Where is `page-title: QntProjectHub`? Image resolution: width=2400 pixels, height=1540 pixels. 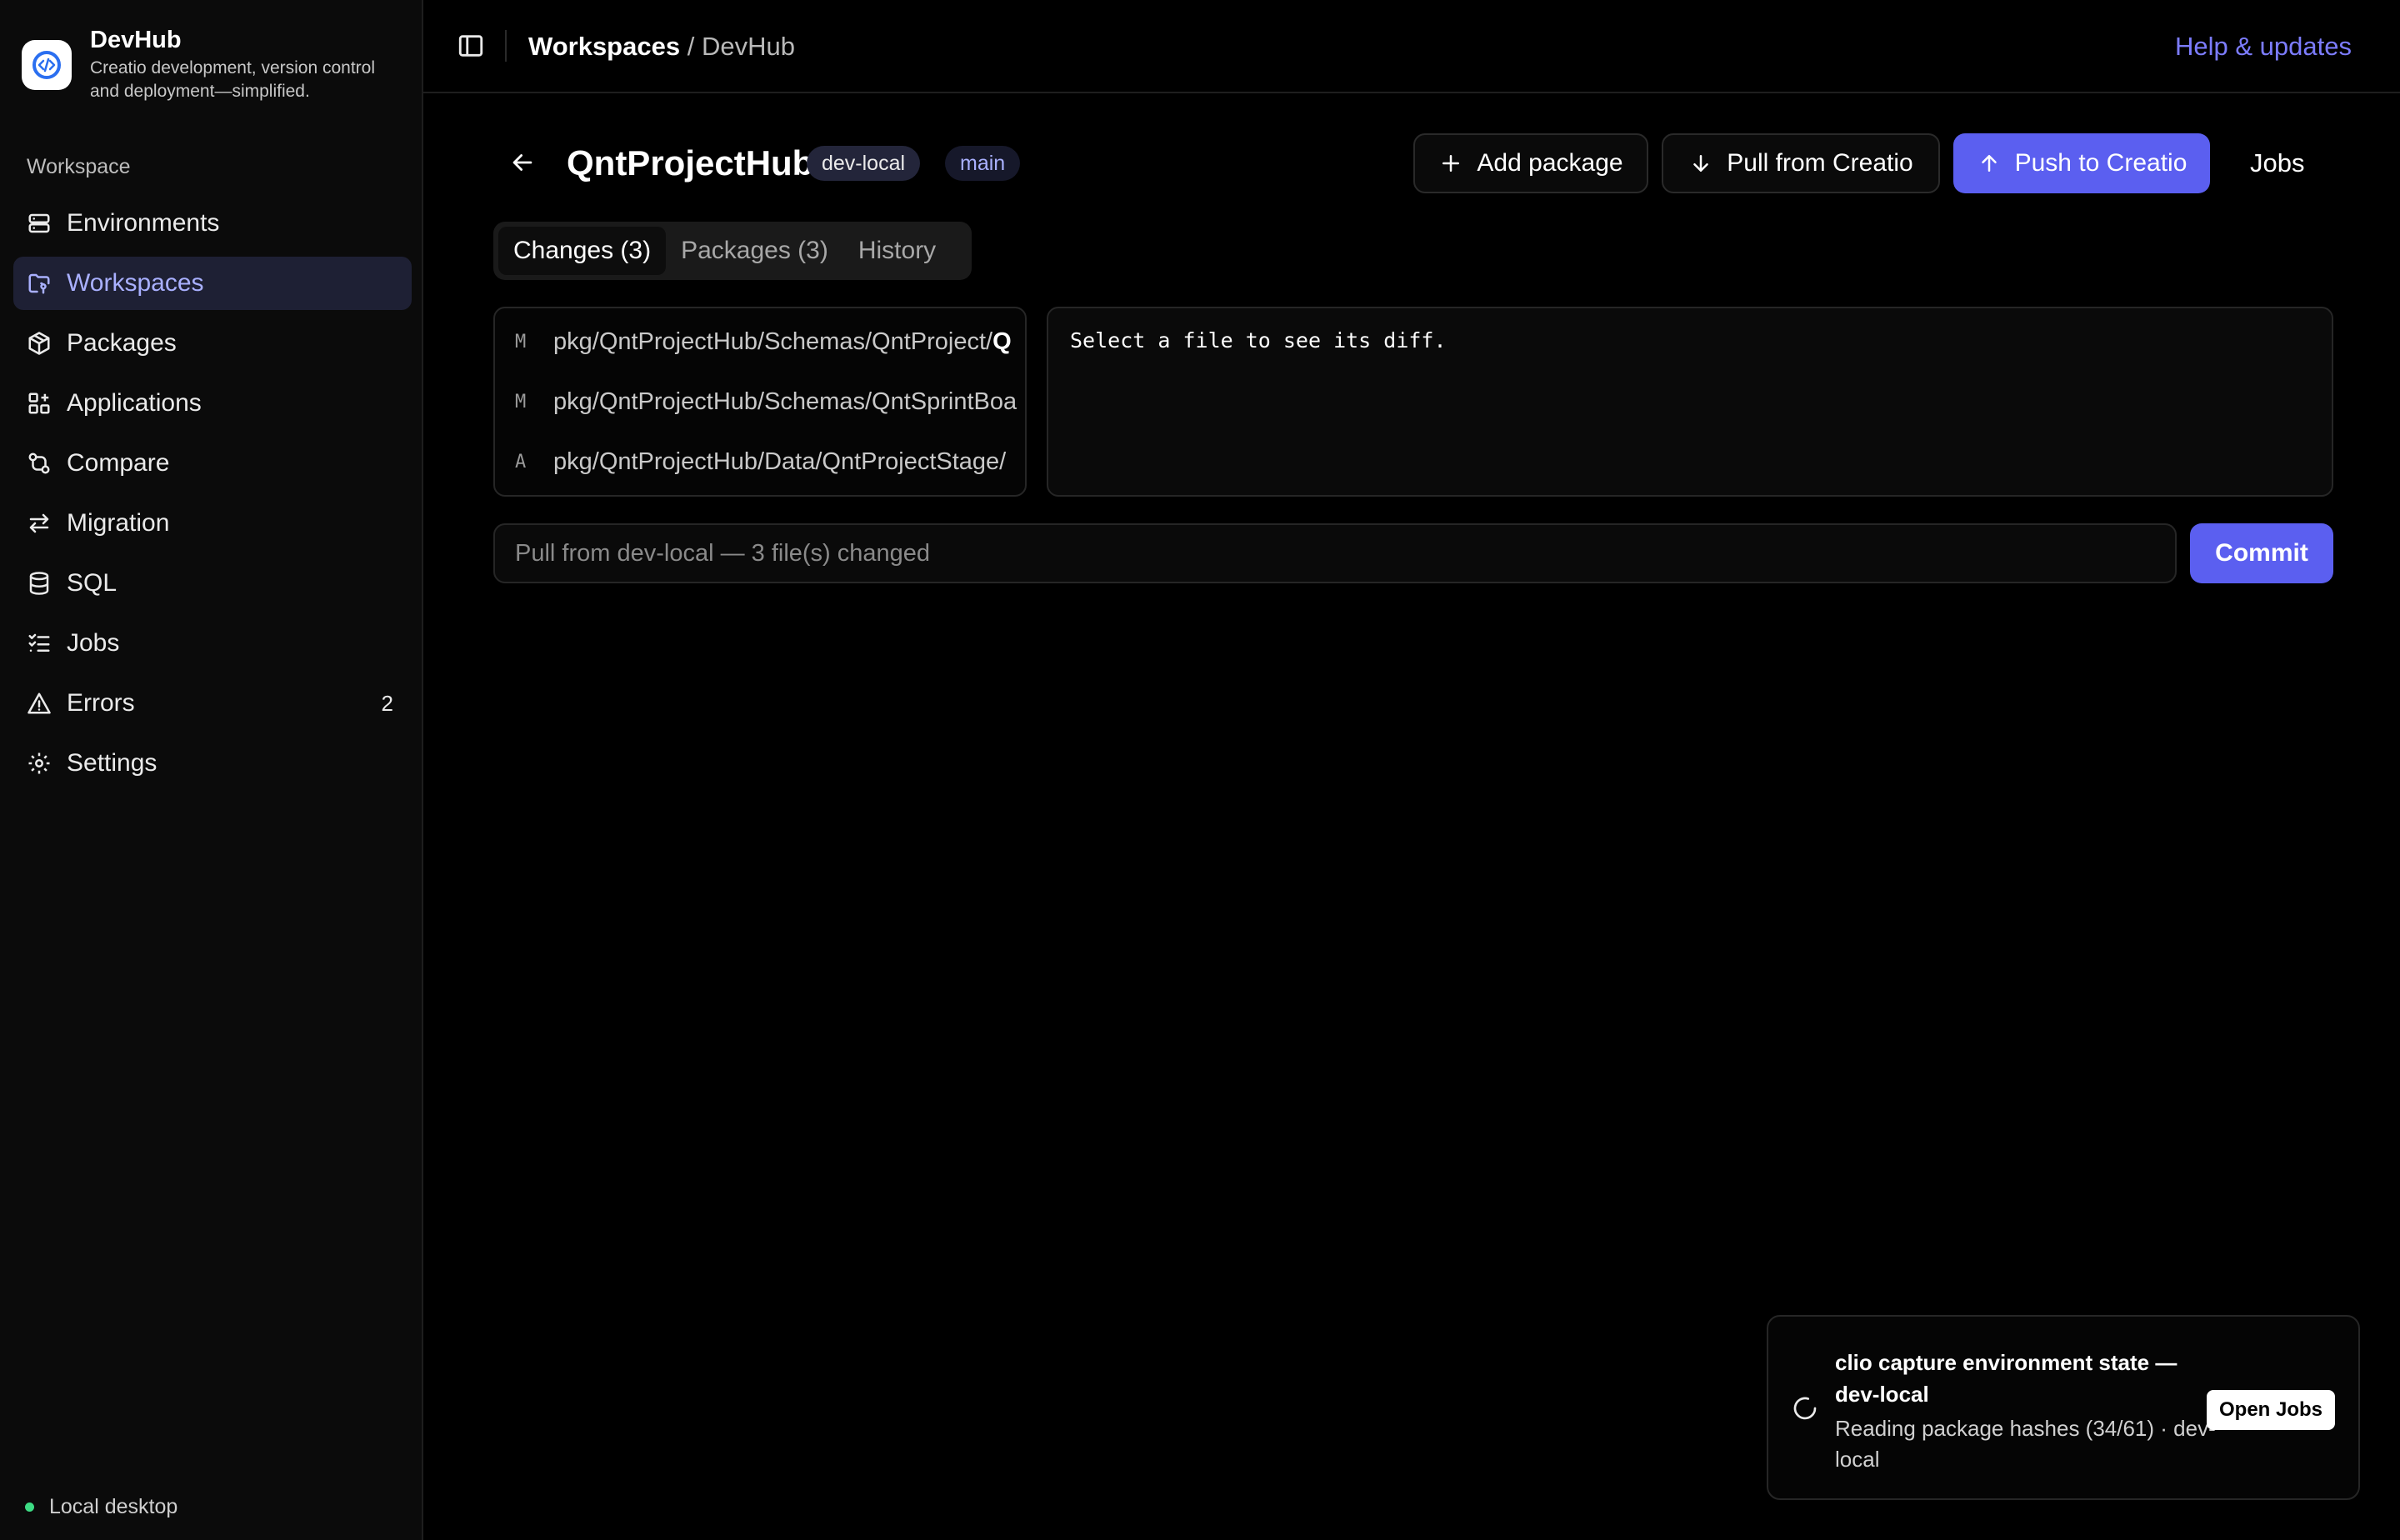
page-title: QntProjectHub is located at coordinates (690, 162).